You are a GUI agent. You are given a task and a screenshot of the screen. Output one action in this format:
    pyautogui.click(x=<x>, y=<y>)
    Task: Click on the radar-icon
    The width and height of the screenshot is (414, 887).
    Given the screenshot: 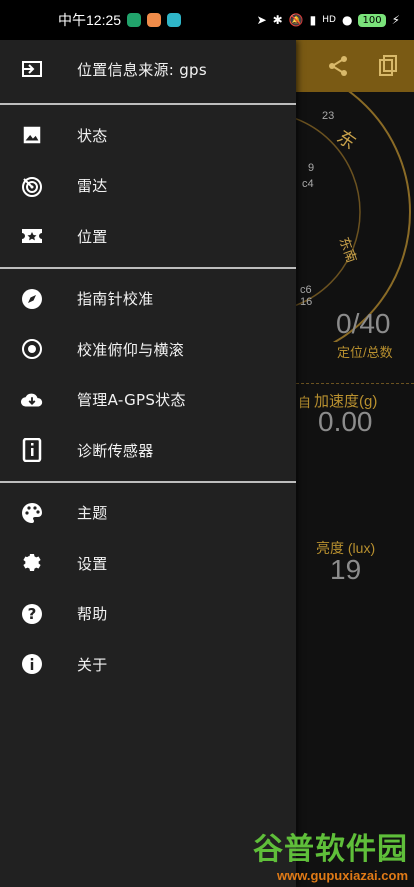 What is the action you would take?
    pyautogui.click(x=32, y=186)
    